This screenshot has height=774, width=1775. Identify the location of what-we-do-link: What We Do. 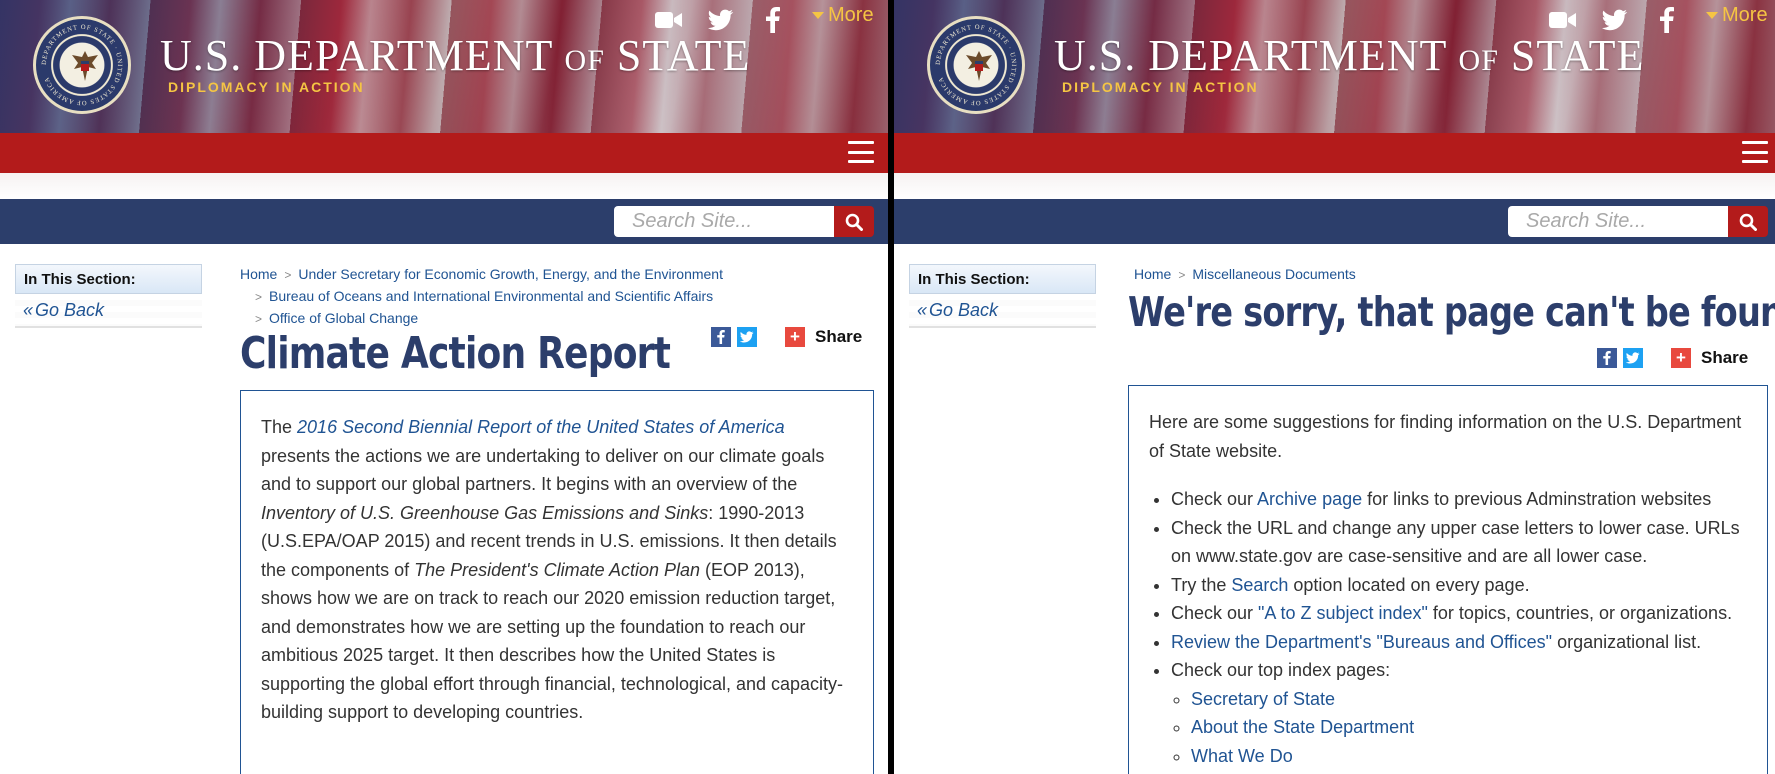
(1242, 756).